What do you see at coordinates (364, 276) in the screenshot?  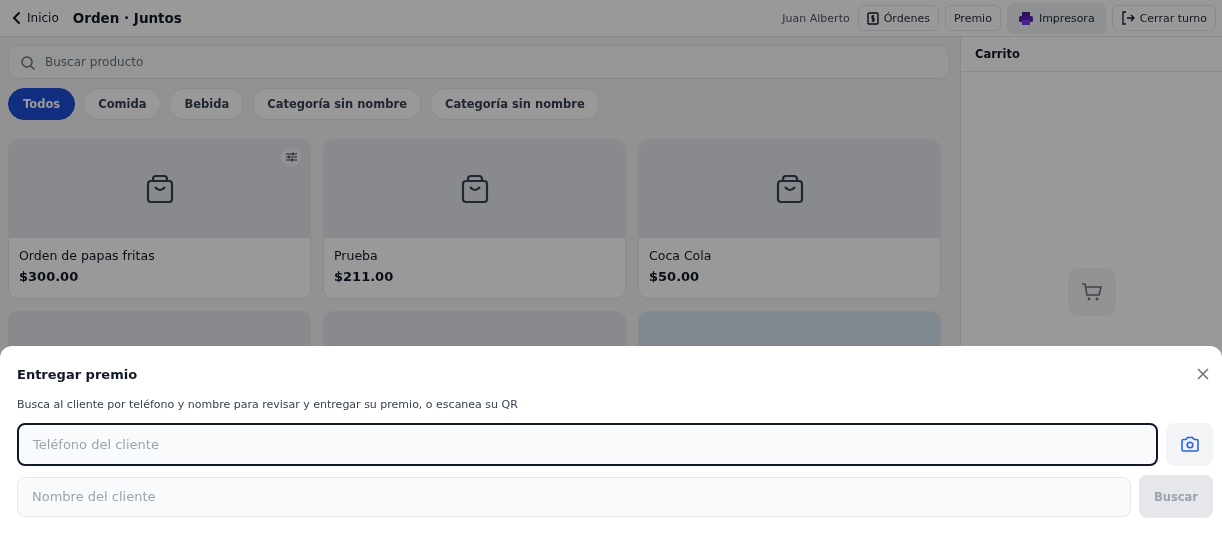 I see `product-price: $211.00` at bounding box center [364, 276].